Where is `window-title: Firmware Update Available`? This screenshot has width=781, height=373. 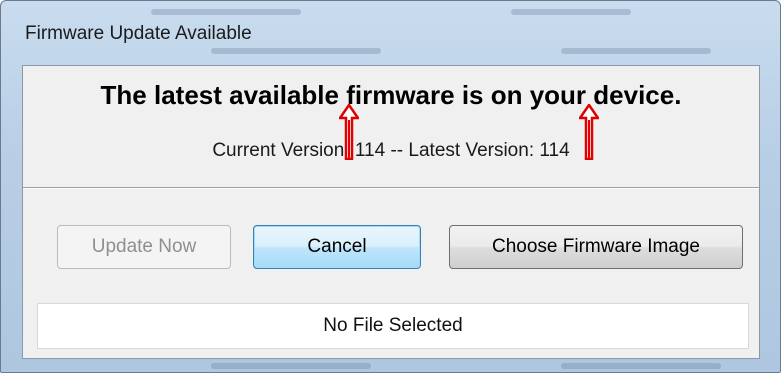
window-title: Firmware Update Available is located at coordinates (138, 33).